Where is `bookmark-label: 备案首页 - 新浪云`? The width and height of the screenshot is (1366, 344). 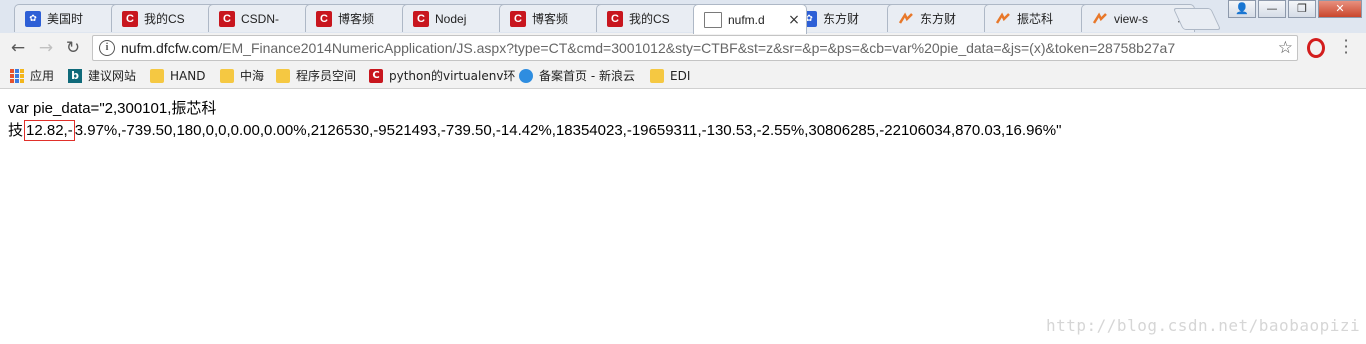 bookmark-label: 备案首页 - 新浪云 is located at coordinates (587, 76).